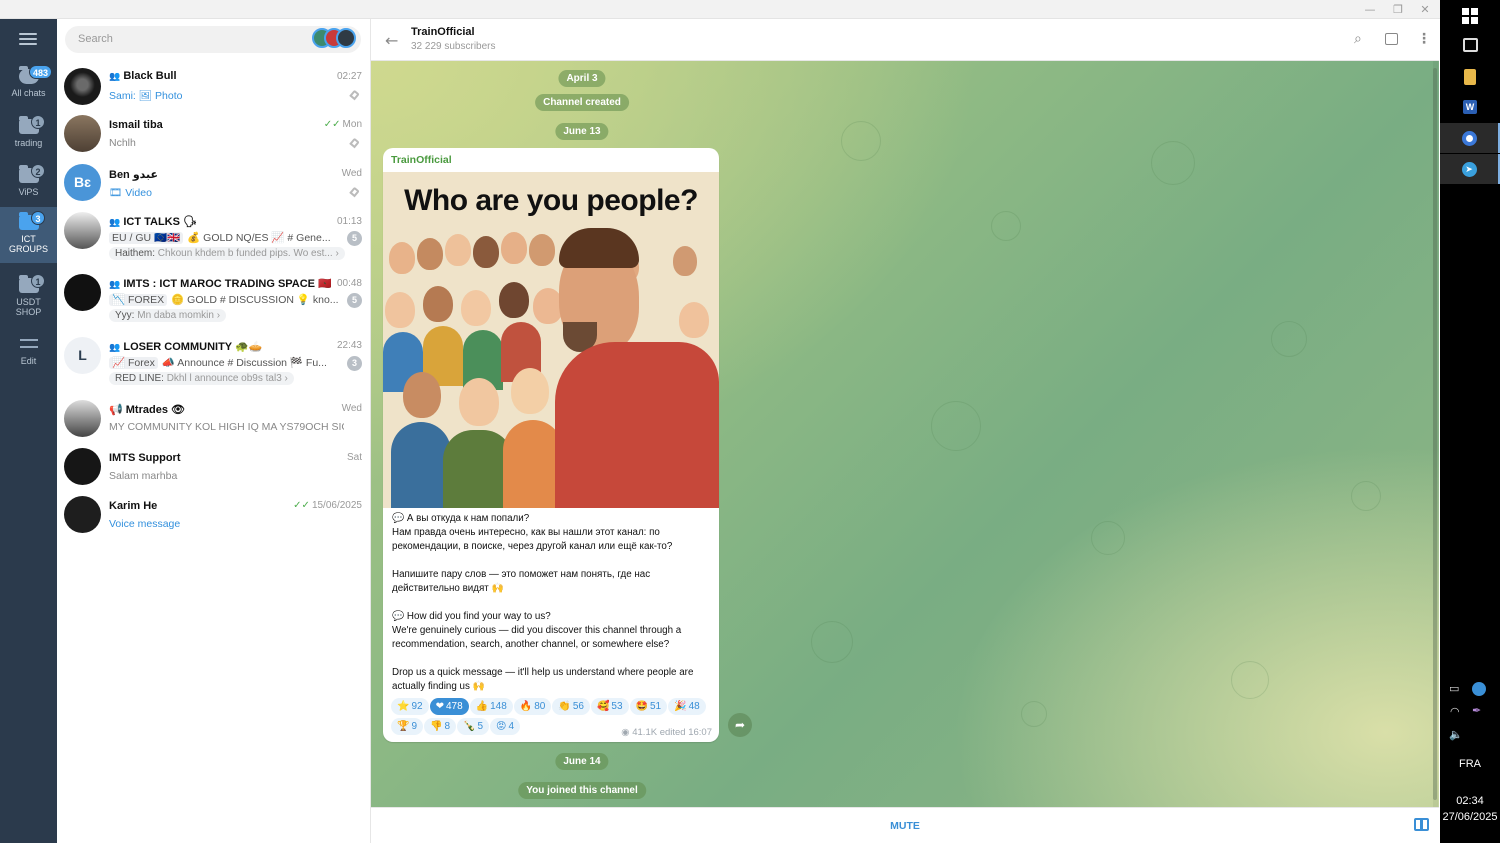 The image size is (1500, 843). Describe the element at coordinates (582, 102) in the screenshot. I see `service-message: Channel created` at that location.